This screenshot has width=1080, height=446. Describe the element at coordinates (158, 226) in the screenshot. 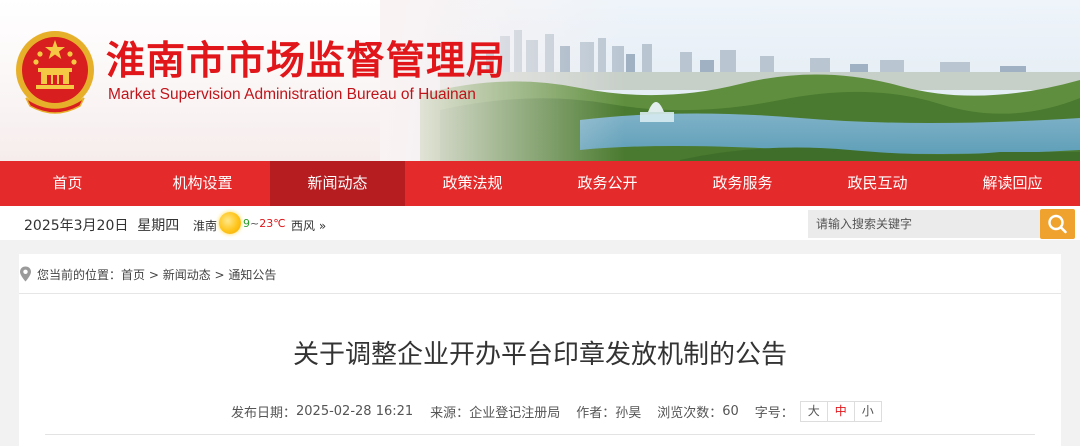

I see `weekday-text: 星期四` at that location.